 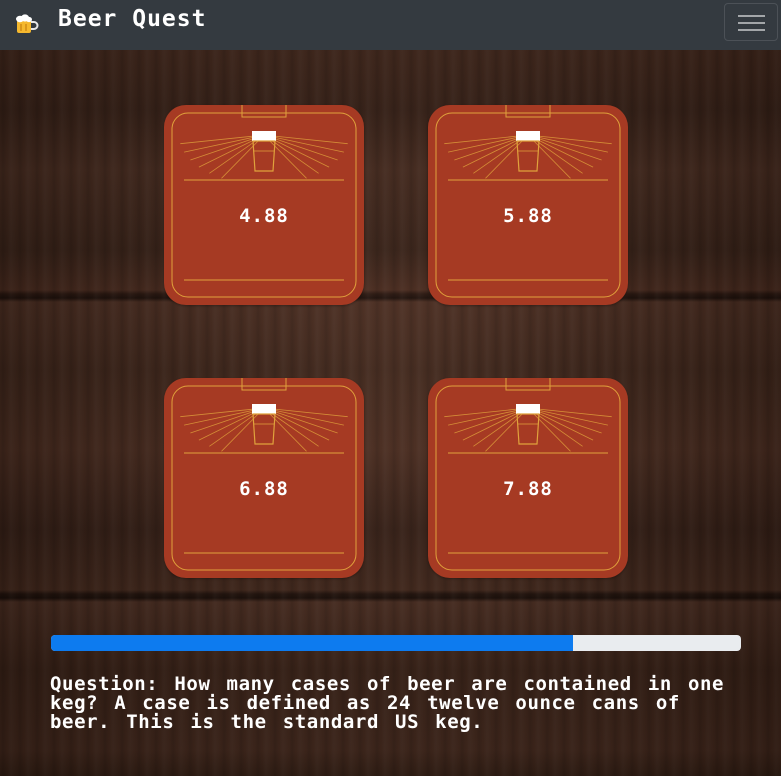 What do you see at coordinates (264, 489) in the screenshot?
I see `answer-value: 6.88` at bounding box center [264, 489].